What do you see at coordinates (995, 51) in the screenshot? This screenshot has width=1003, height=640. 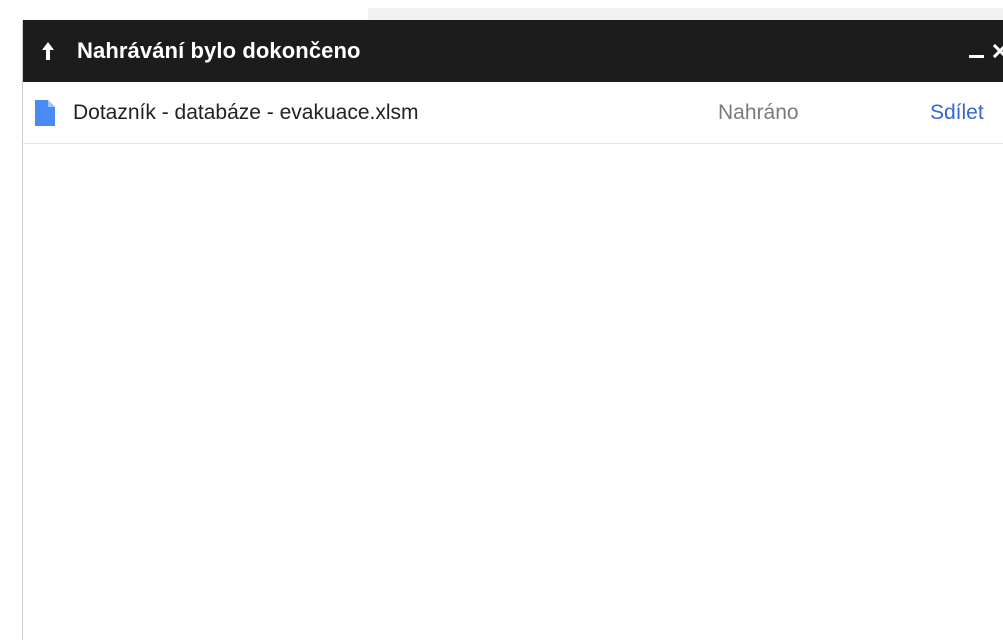 I see `close-icon` at bounding box center [995, 51].